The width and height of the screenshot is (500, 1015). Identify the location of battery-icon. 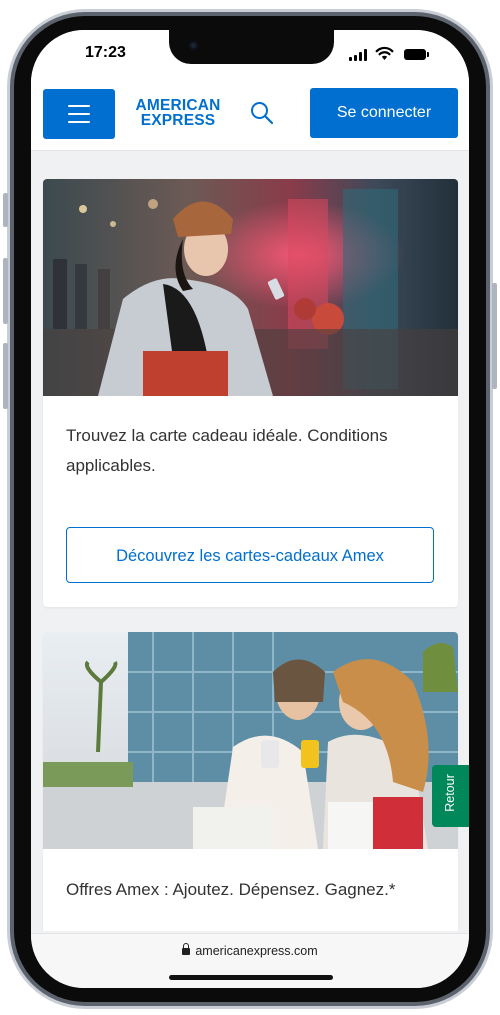
(416, 54).